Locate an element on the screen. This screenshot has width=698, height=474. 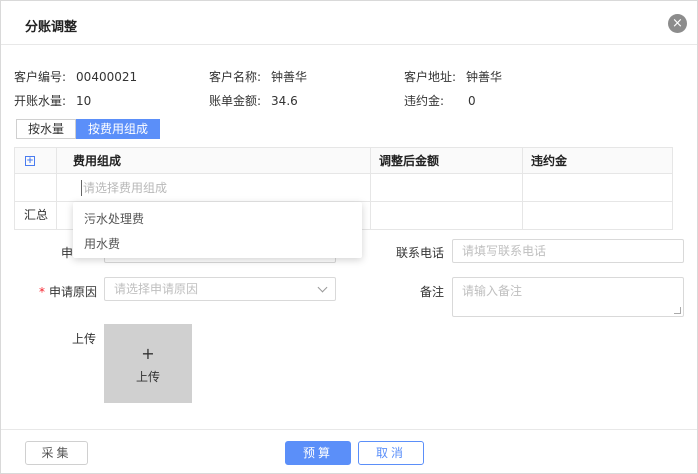
customer-no-label: 客户编号: is located at coordinates (40, 77).